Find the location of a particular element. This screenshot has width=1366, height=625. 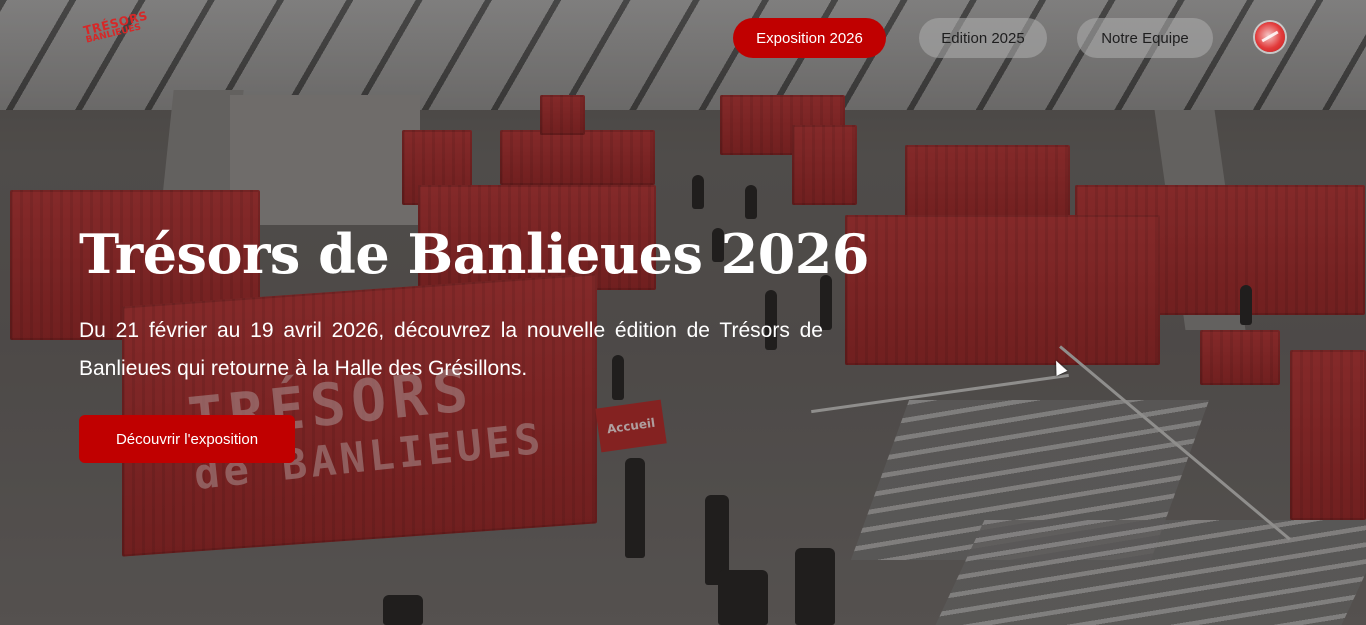

nav-exposition-2026: Exposition 2026 is located at coordinates (809, 38).